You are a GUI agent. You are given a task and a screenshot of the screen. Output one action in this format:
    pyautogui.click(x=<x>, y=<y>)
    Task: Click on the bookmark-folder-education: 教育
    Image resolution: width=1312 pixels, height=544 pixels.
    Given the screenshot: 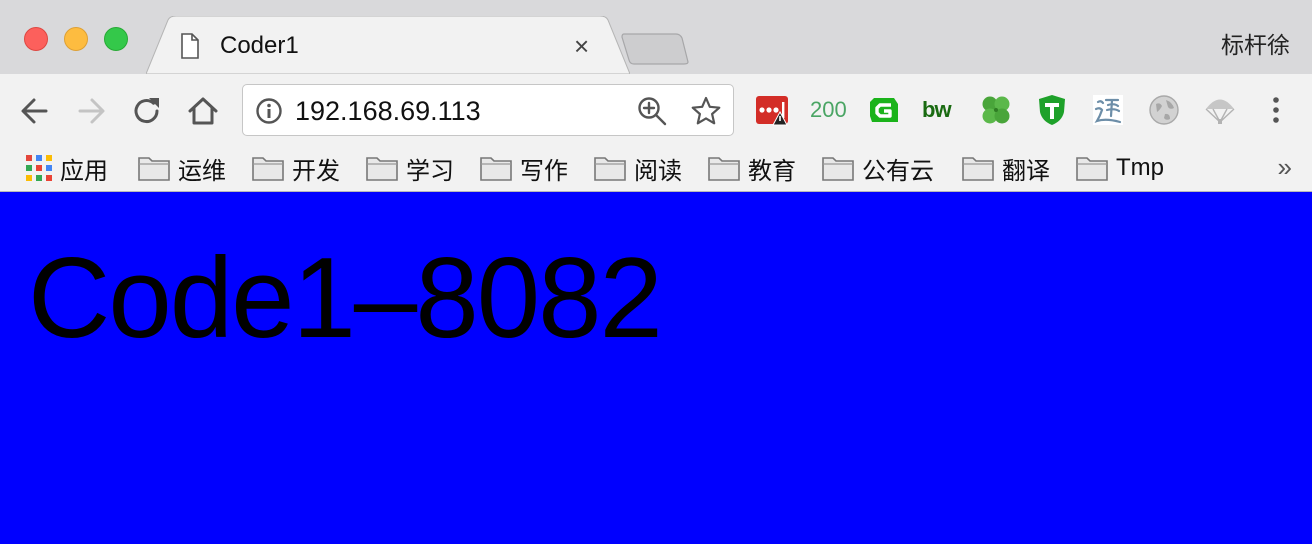 What is the action you would take?
    pyautogui.click(x=752, y=168)
    